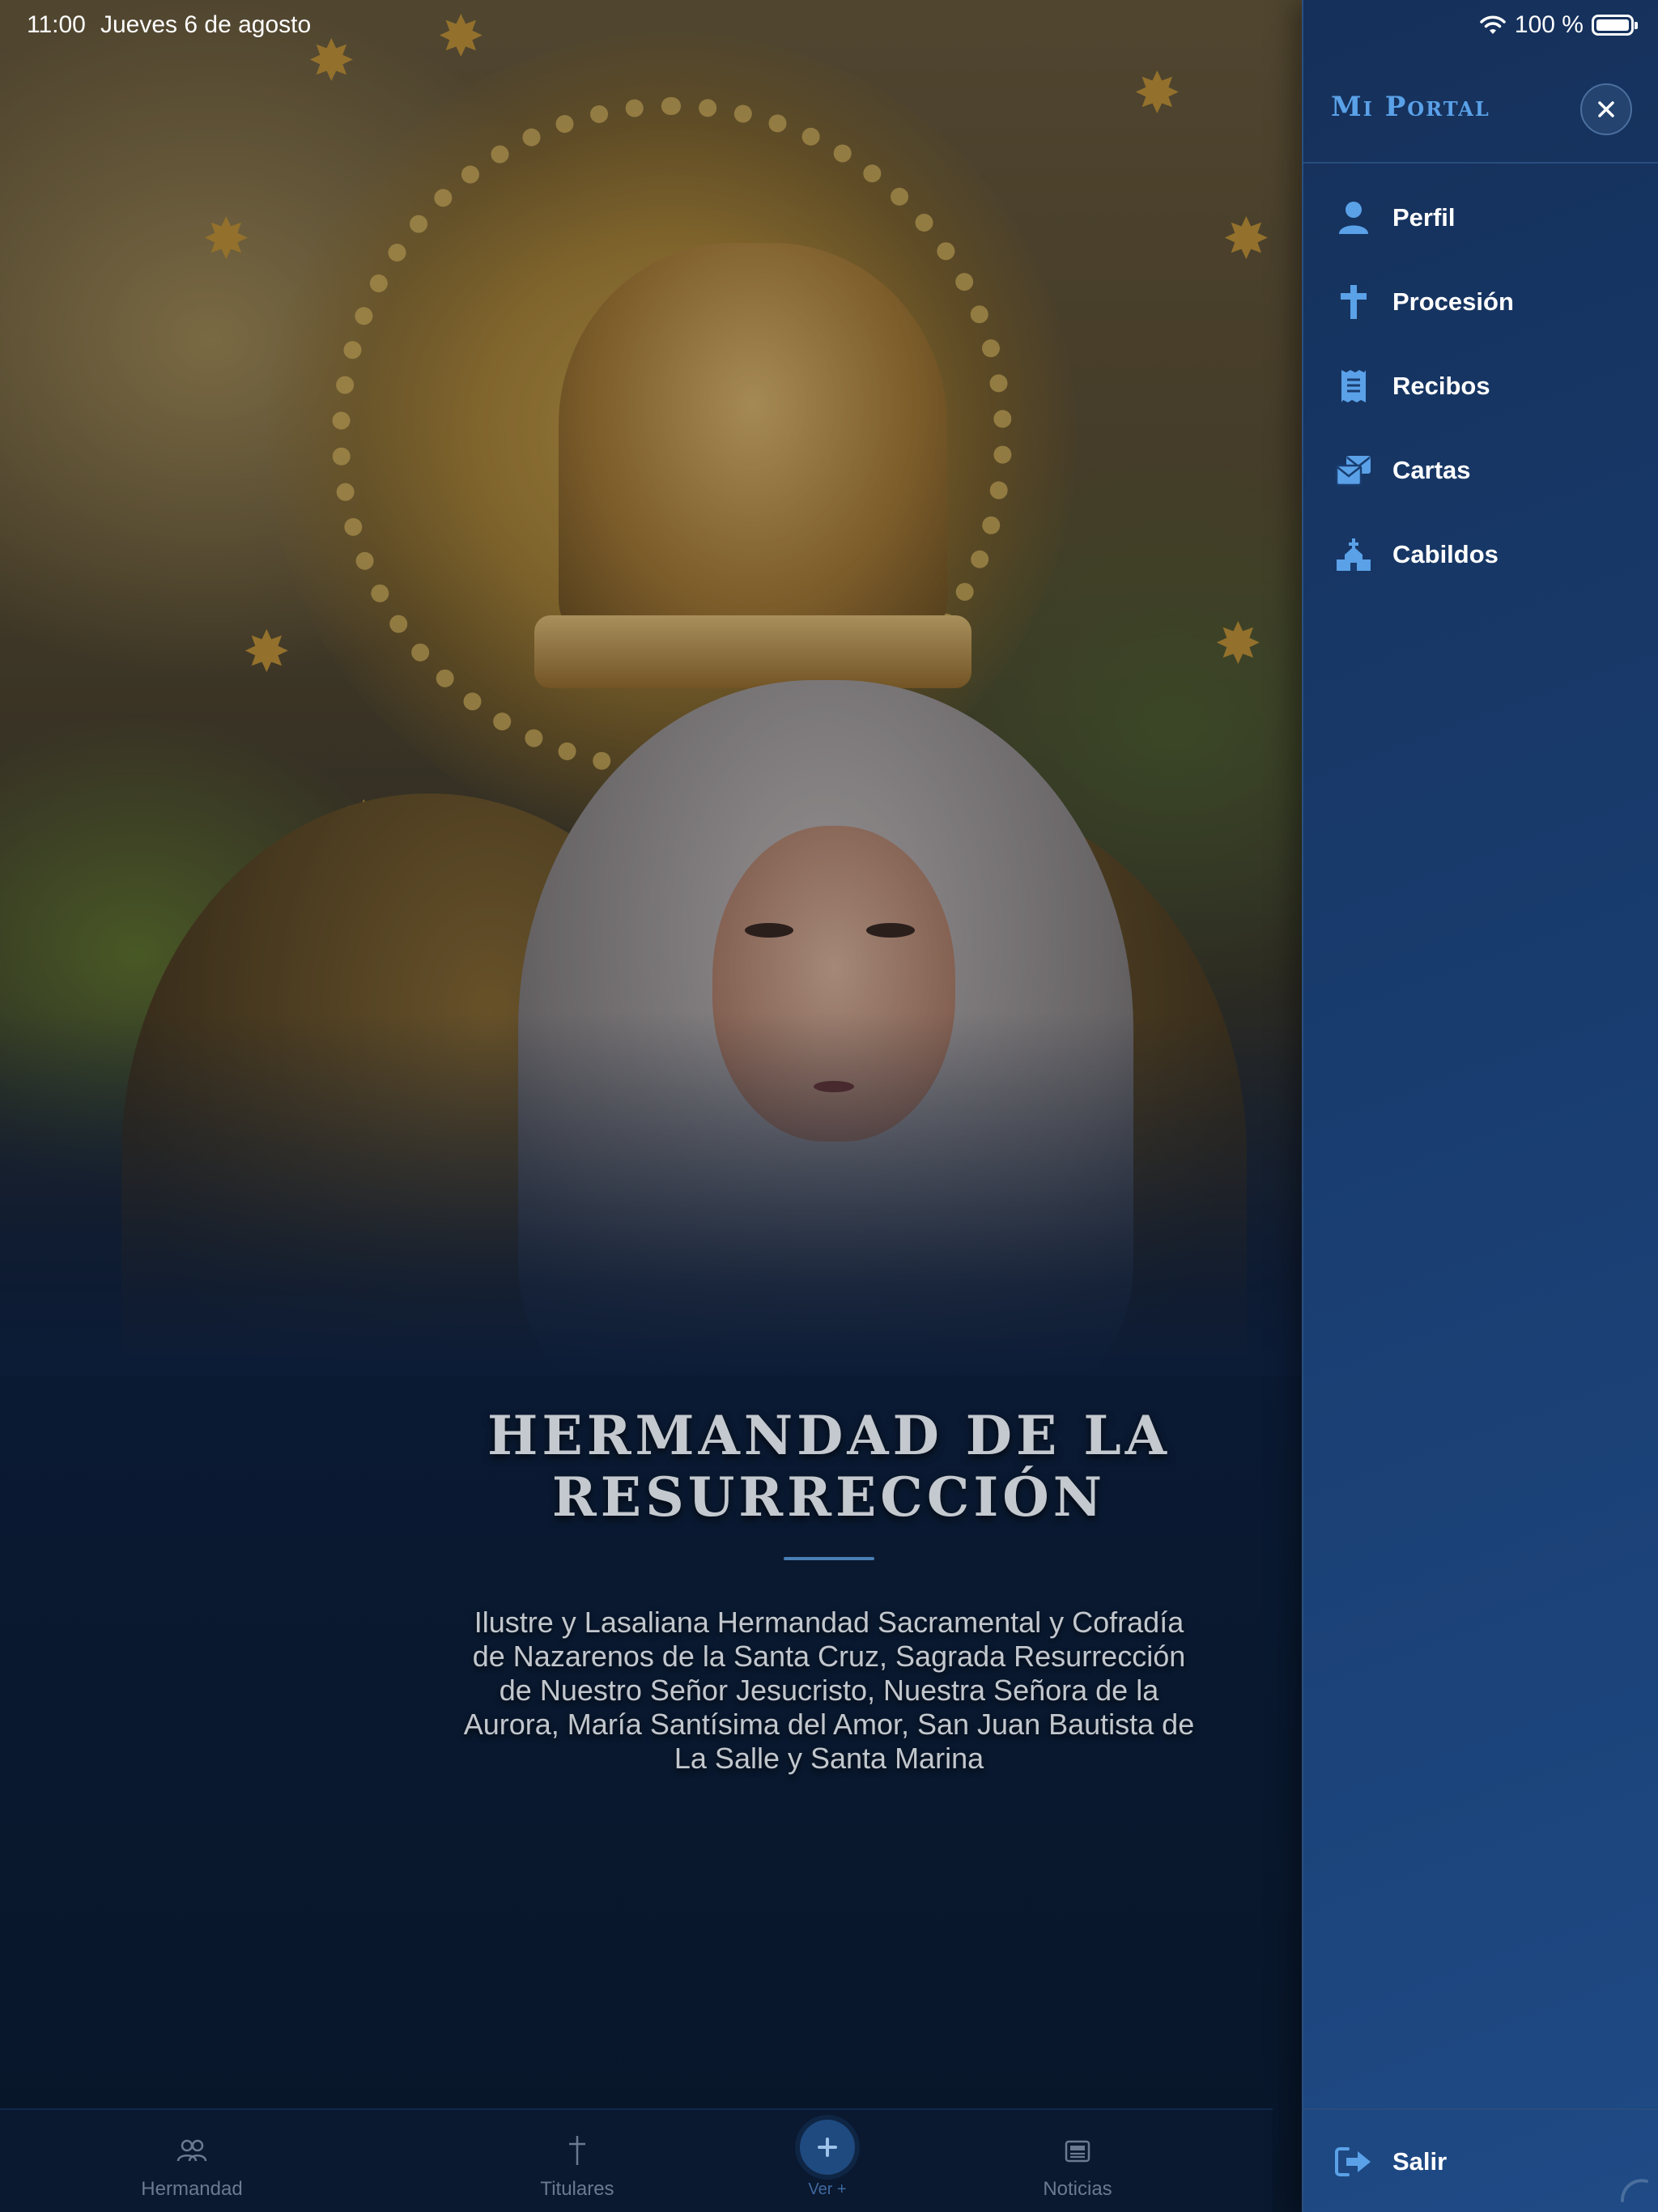 This screenshot has width=1658, height=2212. Describe the element at coordinates (1424, 217) in the screenshot. I see `menu-item-label: Perfil` at that location.